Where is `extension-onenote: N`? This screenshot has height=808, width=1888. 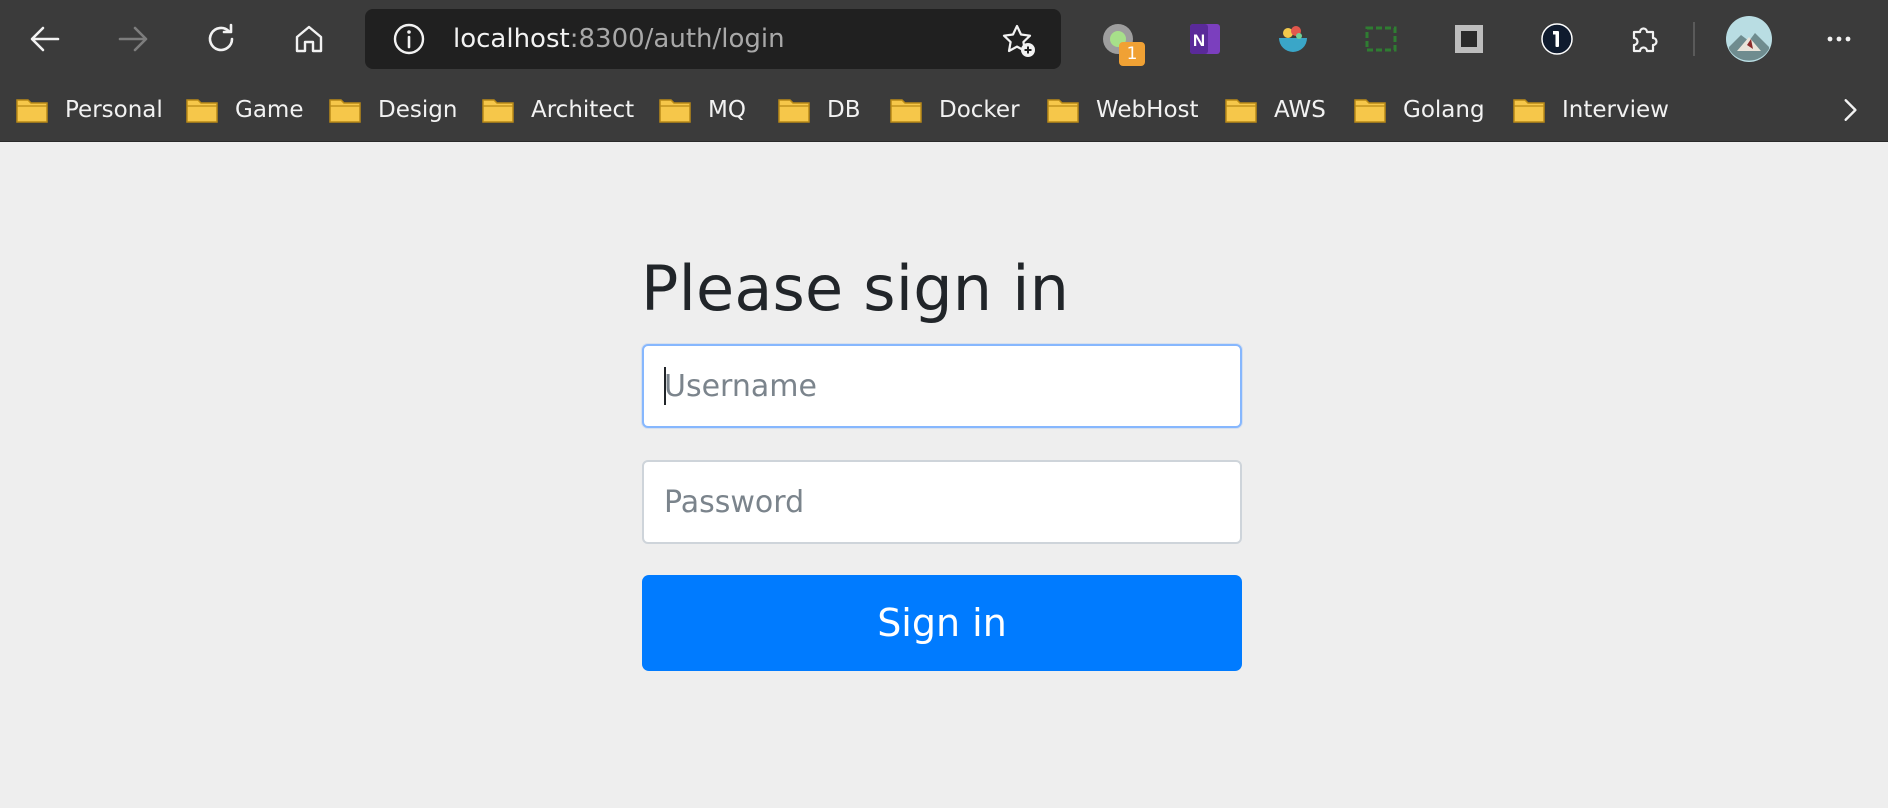 extension-onenote: N is located at coordinates (1205, 39).